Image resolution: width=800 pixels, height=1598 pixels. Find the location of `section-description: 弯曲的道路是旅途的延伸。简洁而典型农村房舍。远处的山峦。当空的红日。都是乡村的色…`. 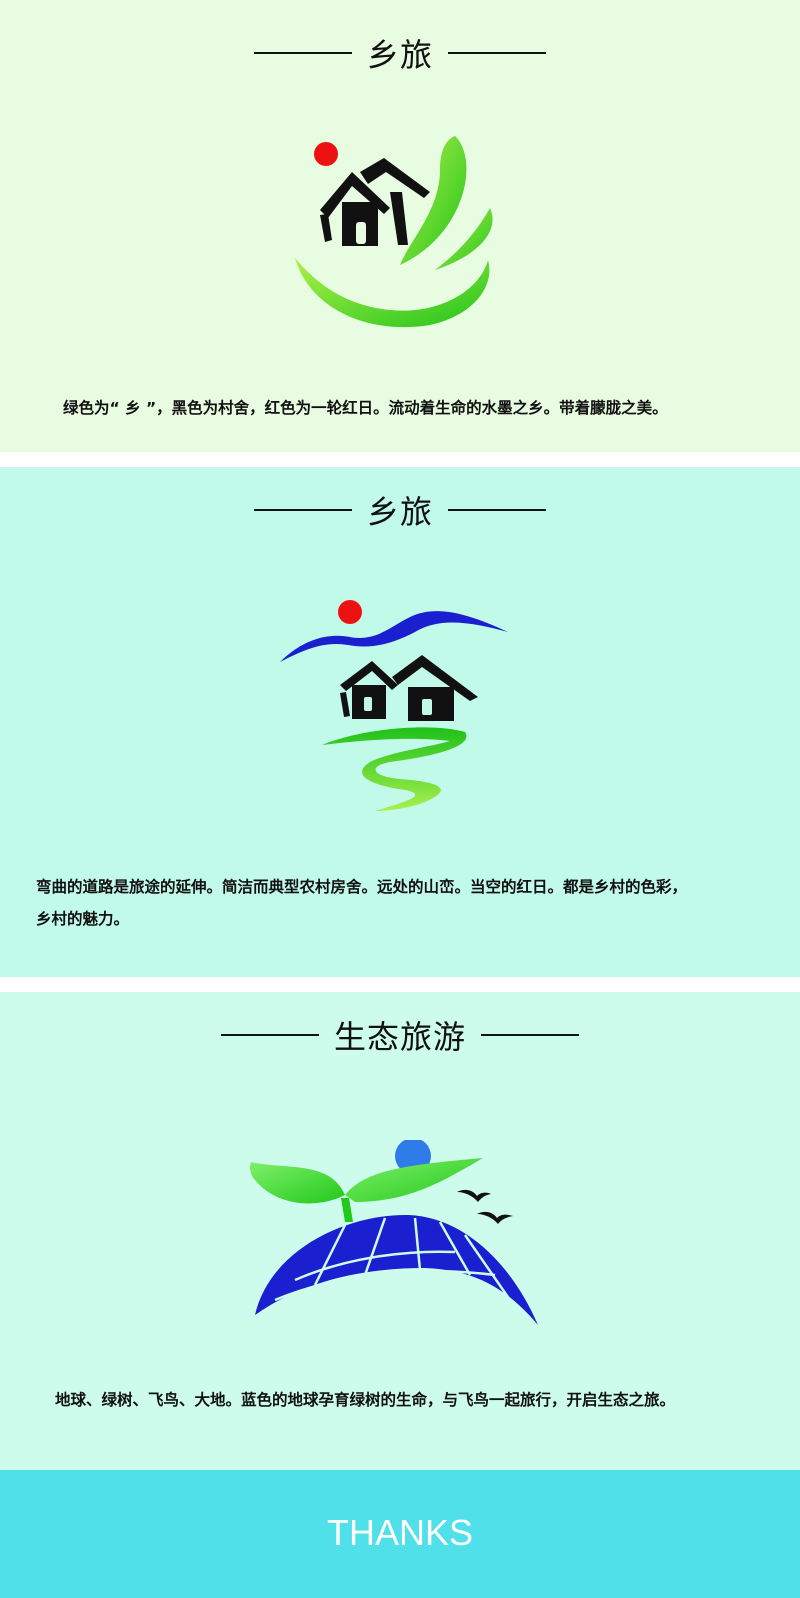

section-description: 弯曲的道路是旅途的延伸。简洁而典型农村房舍。远处的山峦。当空的红日。都是乡村的色… is located at coordinates (361, 903).